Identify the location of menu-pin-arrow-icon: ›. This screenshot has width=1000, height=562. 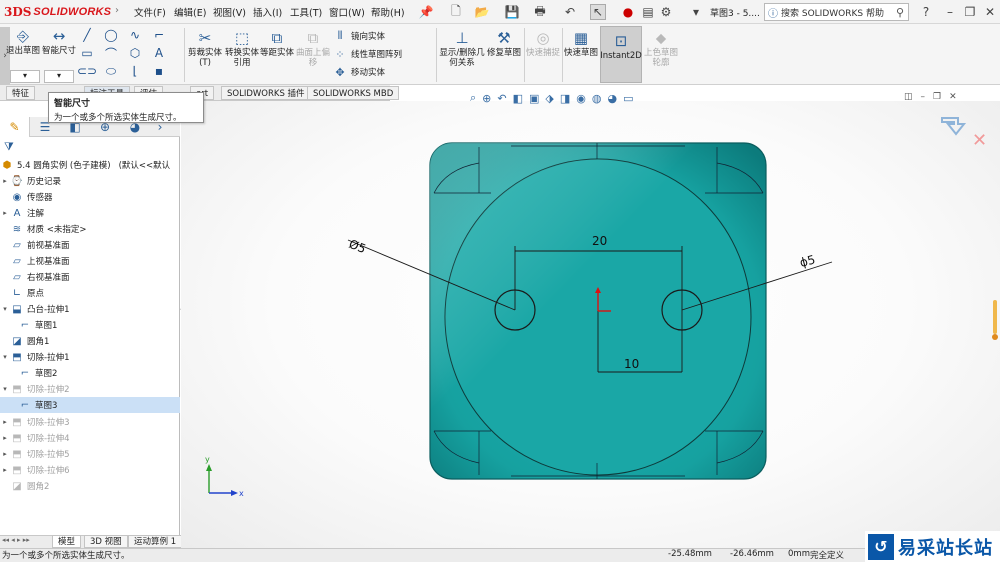
(120, 12).